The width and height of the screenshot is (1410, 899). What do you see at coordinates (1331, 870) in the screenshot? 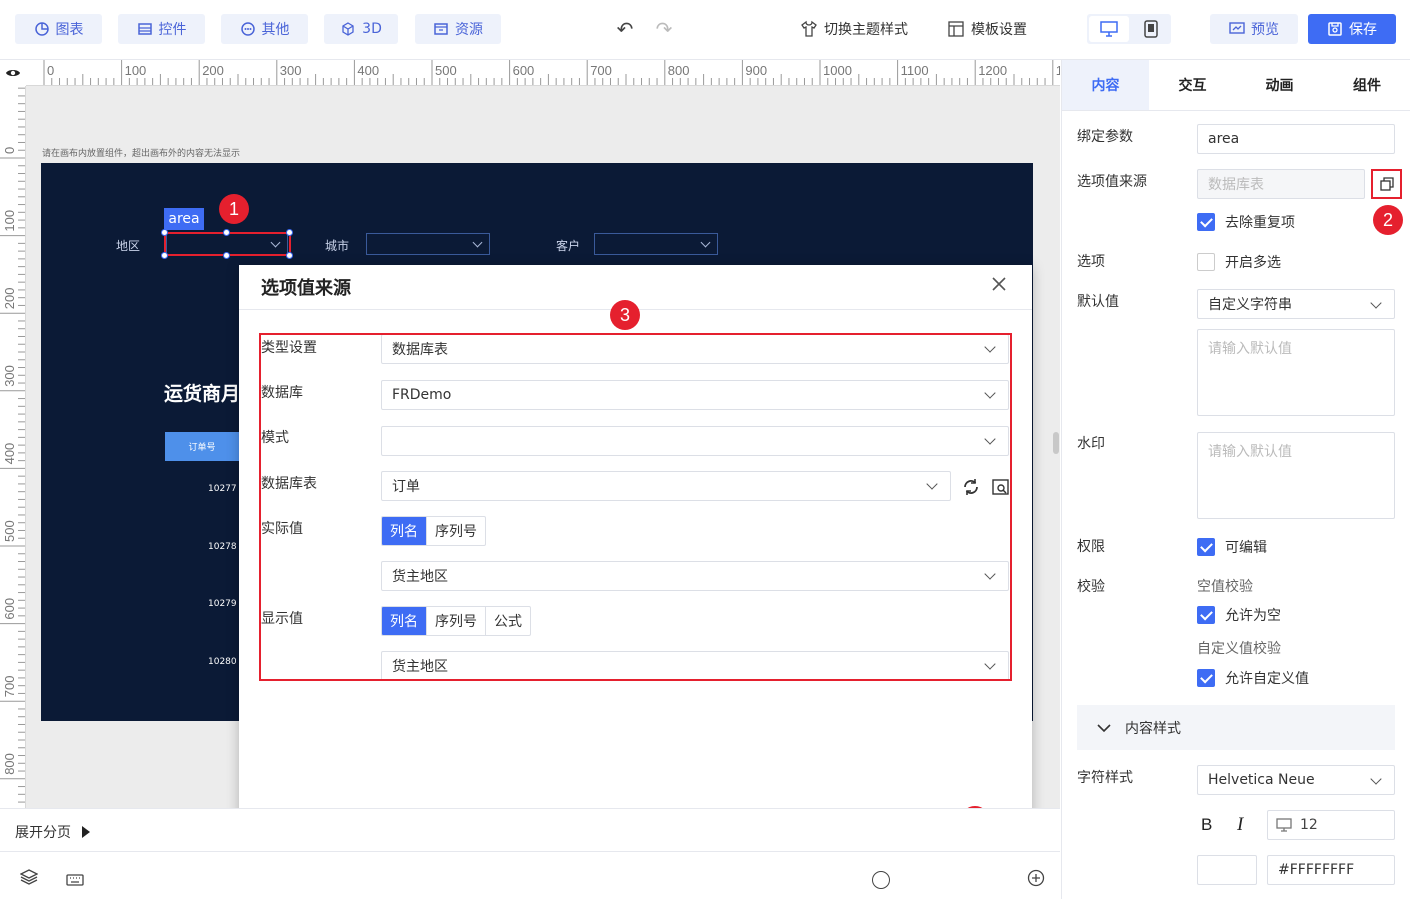
I see `color-input: #FFFFFFFF` at bounding box center [1331, 870].